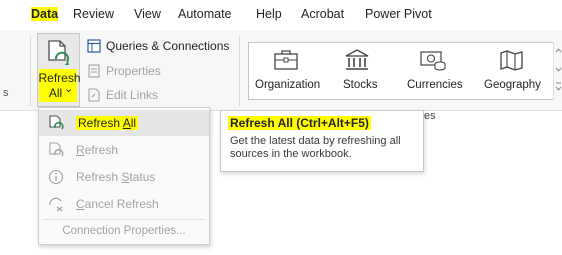  Describe the element at coordinates (168, 46) in the screenshot. I see `queries-connections-label: Queries & Connections` at that location.